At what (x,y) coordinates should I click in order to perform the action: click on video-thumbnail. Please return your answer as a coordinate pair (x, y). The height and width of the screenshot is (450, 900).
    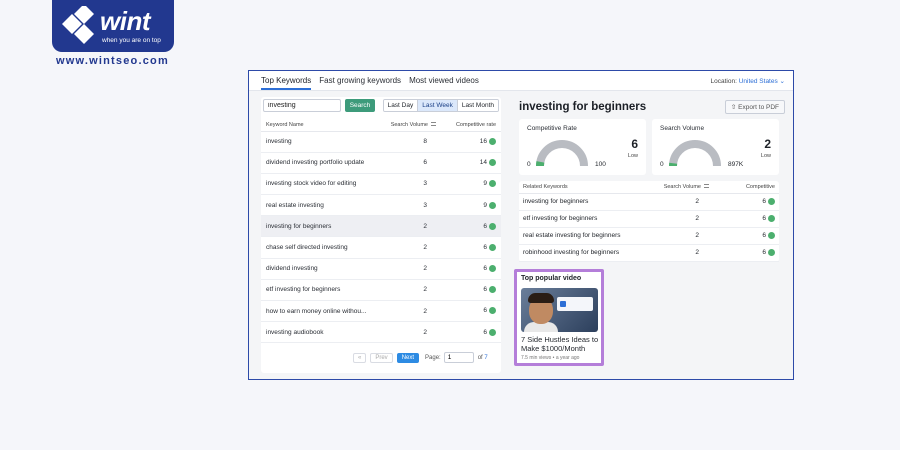
    Looking at the image, I should click on (559, 310).